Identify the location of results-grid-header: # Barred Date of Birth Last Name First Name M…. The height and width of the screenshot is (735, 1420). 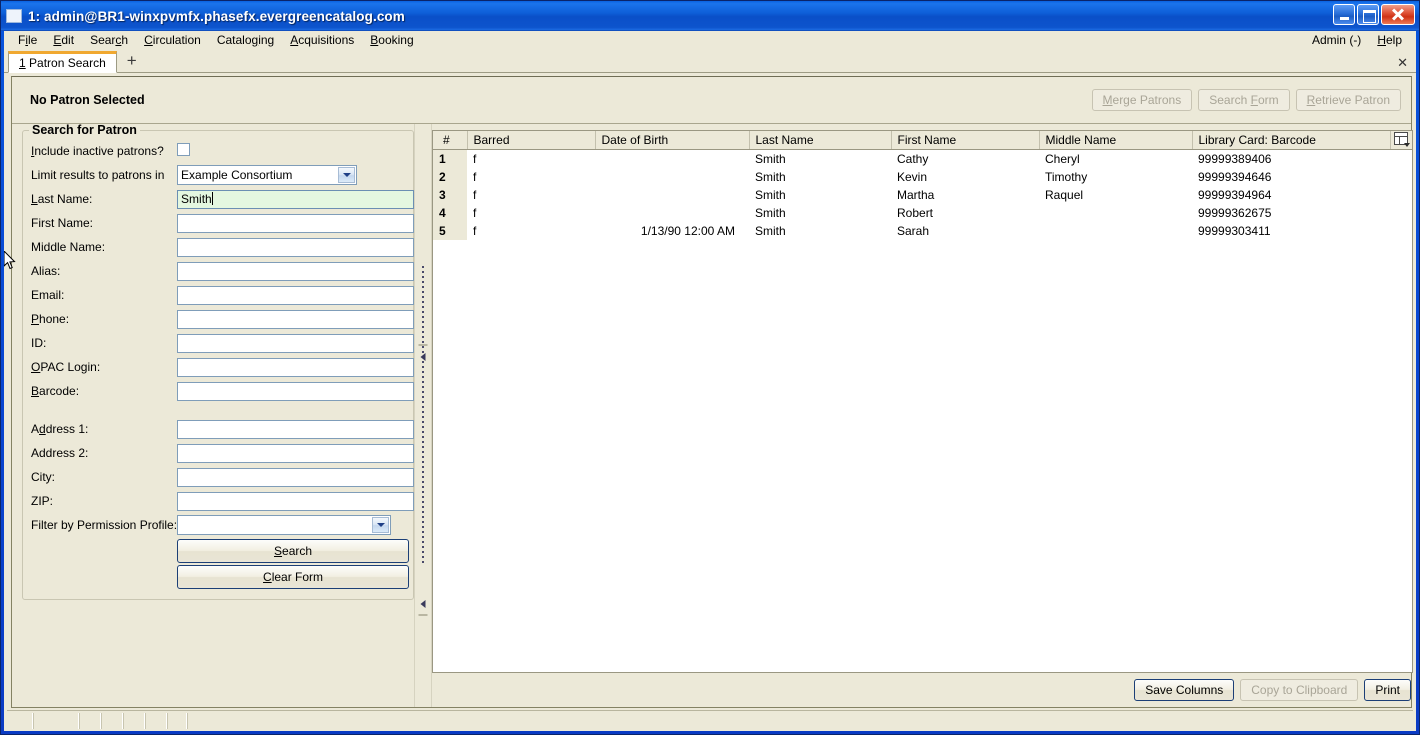
(922, 140).